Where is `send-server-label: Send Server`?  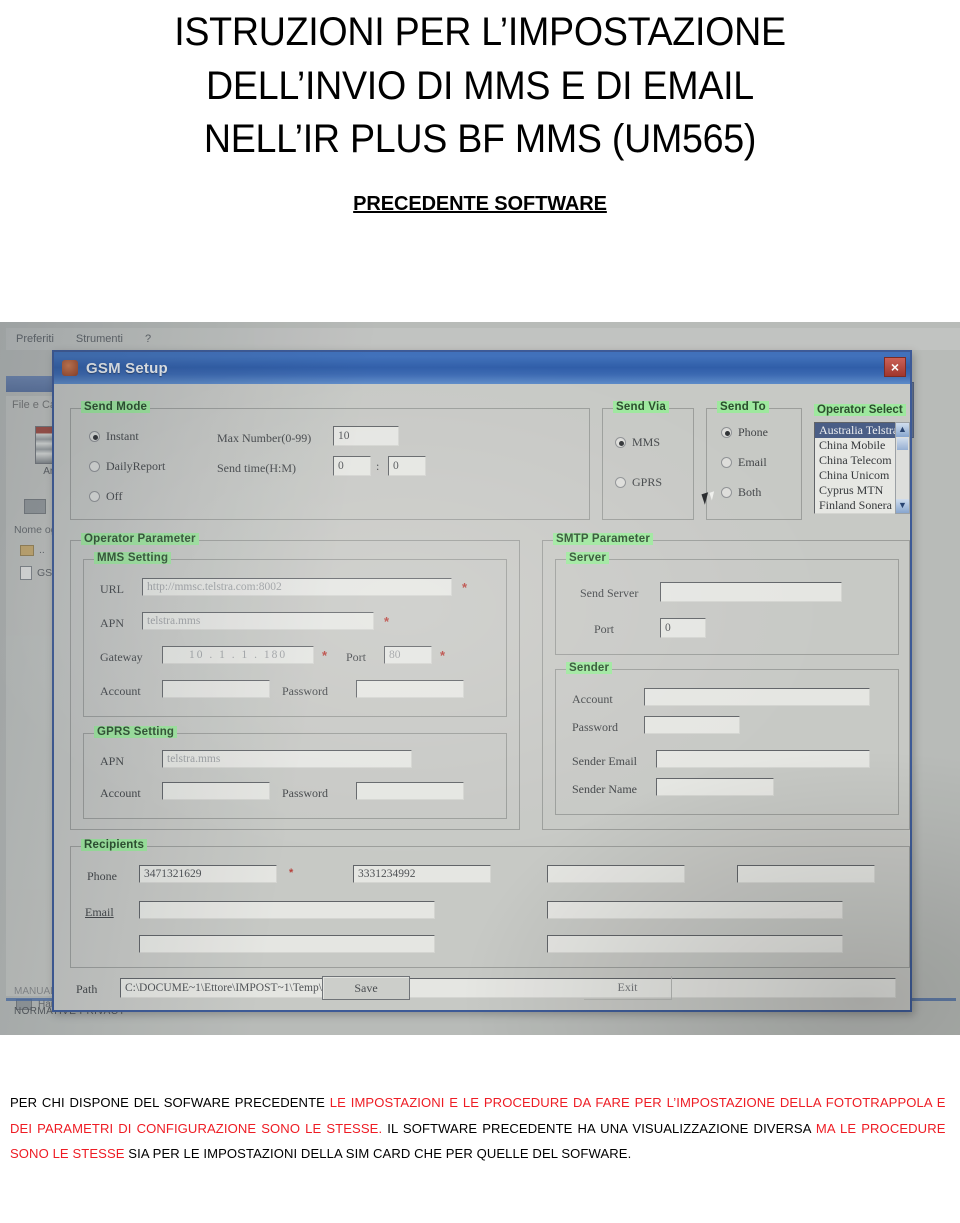
send-server-label: Send Server is located at coordinates (609, 593).